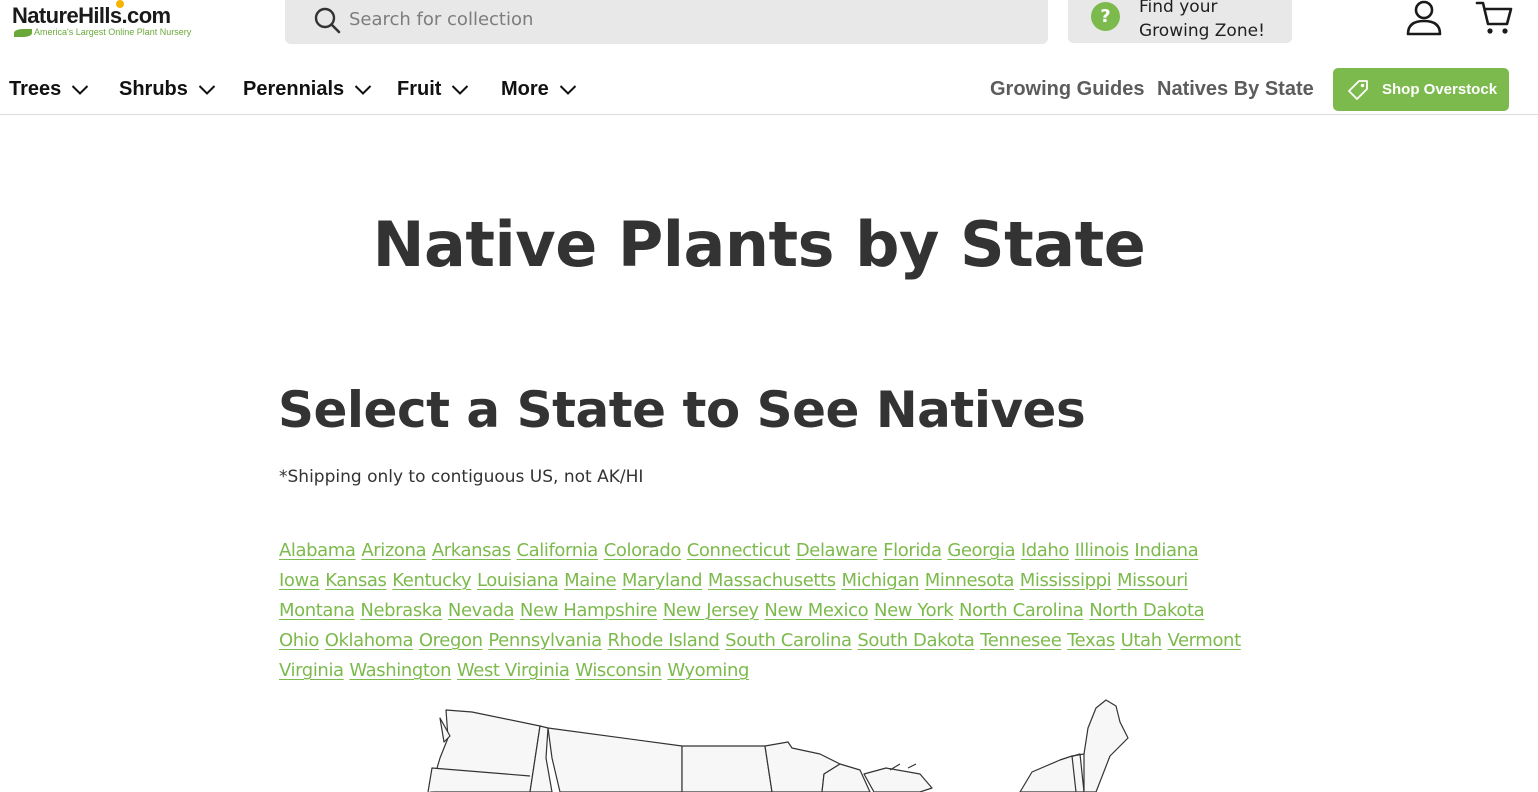  I want to click on nav-item-fruit: Fruit, so click(433, 89).